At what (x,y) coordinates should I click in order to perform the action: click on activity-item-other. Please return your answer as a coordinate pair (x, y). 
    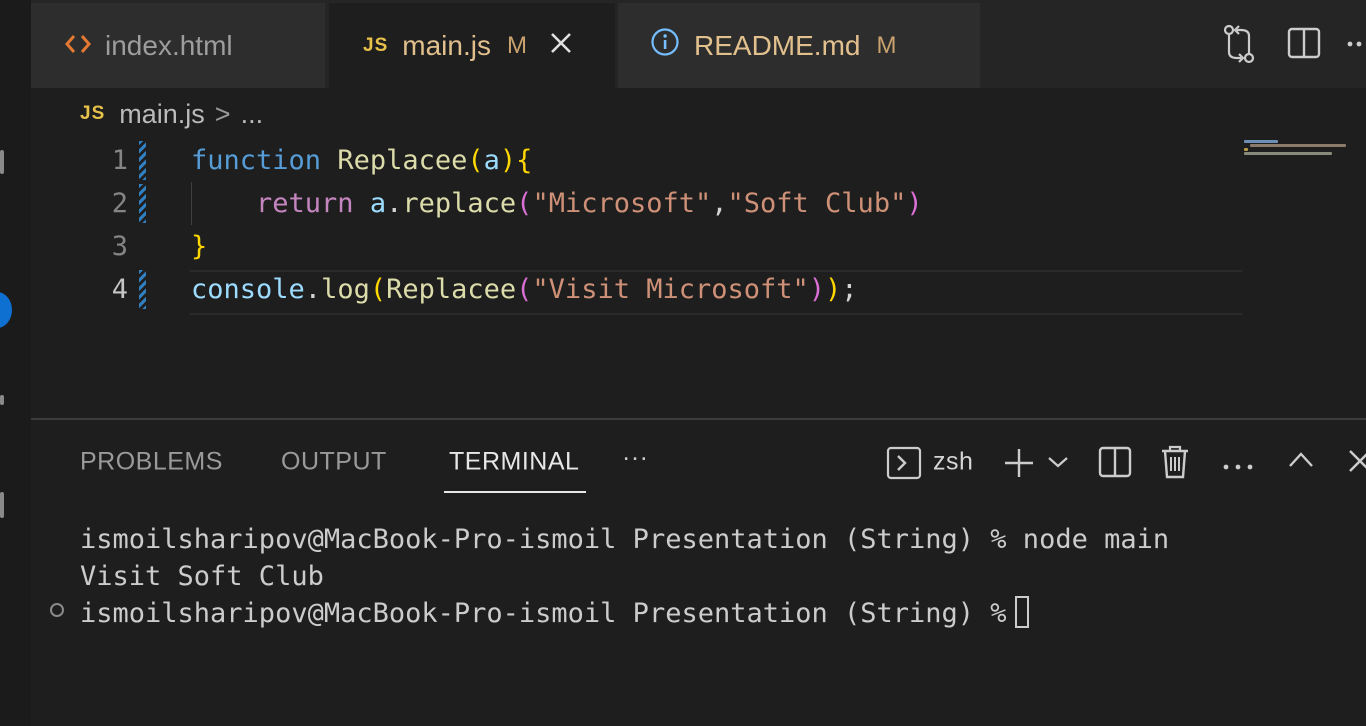
    Looking at the image, I should click on (2, 505).